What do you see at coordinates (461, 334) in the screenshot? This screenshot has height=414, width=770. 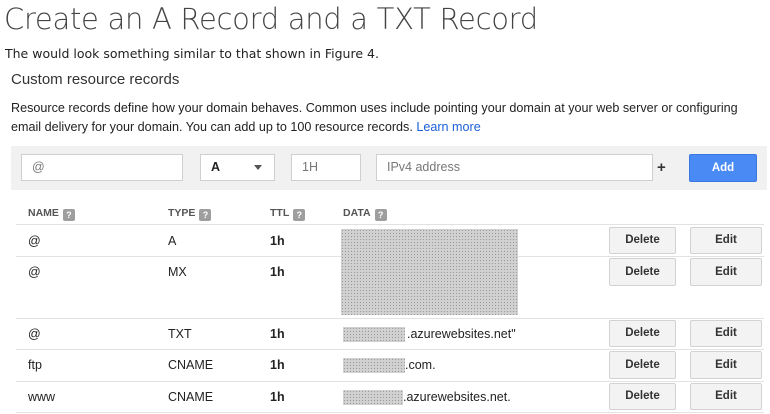 I see `record-data: .azurewebsites.net"` at bounding box center [461, 334].